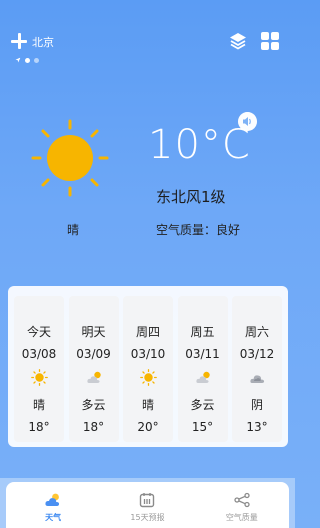 This screenshot has height=528, width=320. I want to click on forecast-day-label: 明天, so click(93, 332).